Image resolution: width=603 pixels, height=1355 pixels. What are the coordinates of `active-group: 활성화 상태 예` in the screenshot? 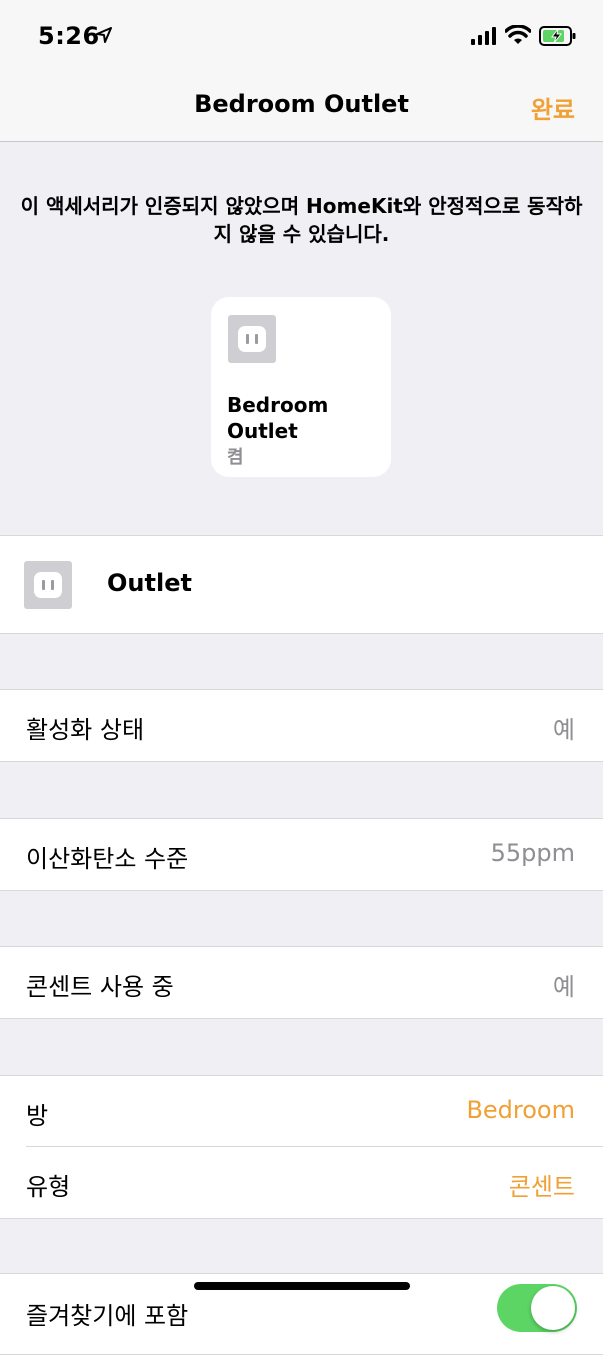 It's located at (301, 725).